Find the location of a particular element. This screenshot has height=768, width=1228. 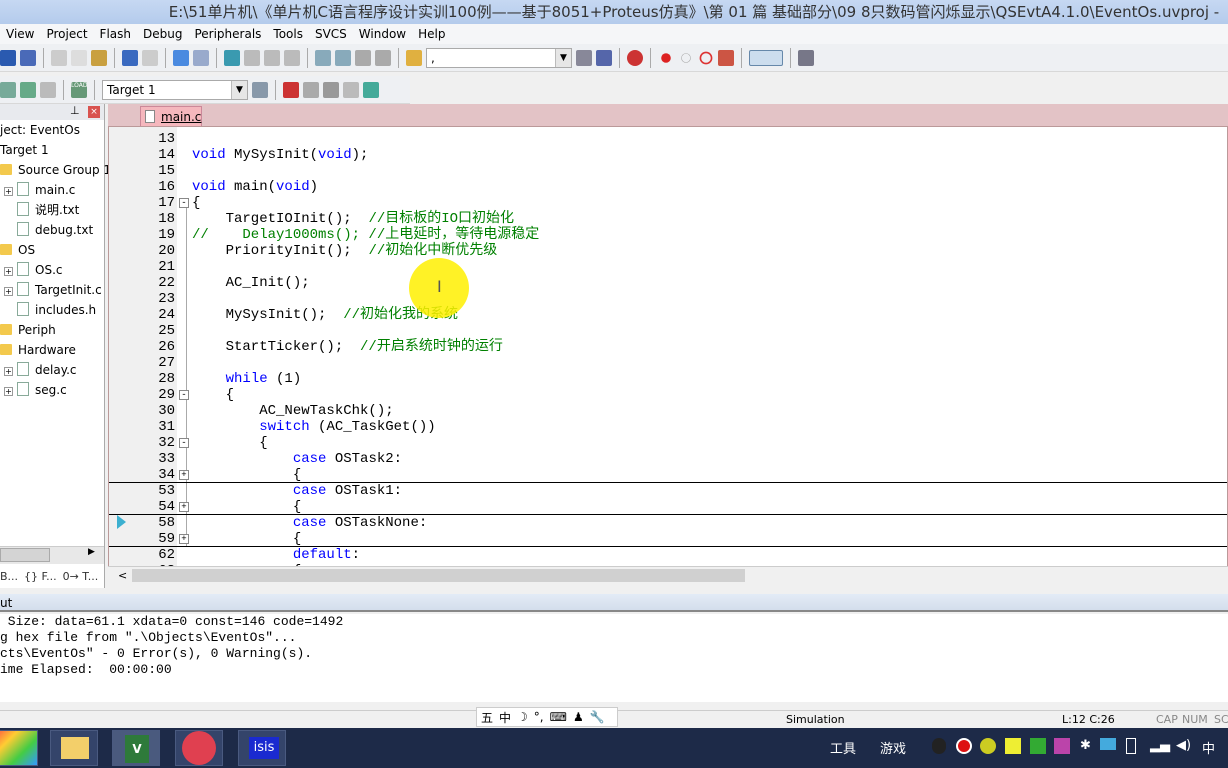

code-line: 31 switch (AC_TaskGet()) is located at coordinates (668, 427).